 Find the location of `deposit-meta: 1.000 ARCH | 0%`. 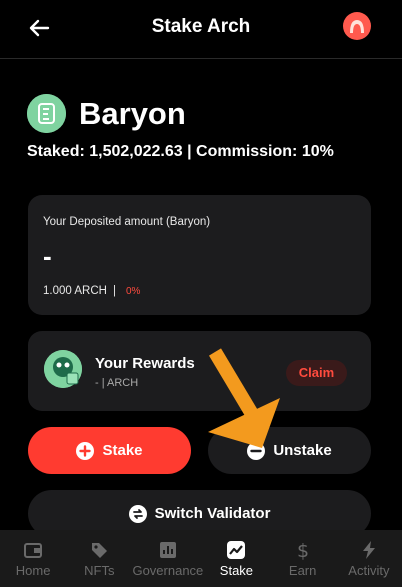

deposit-meta: 1.000 ARCH | 0% is located at coordinates (91, 291).